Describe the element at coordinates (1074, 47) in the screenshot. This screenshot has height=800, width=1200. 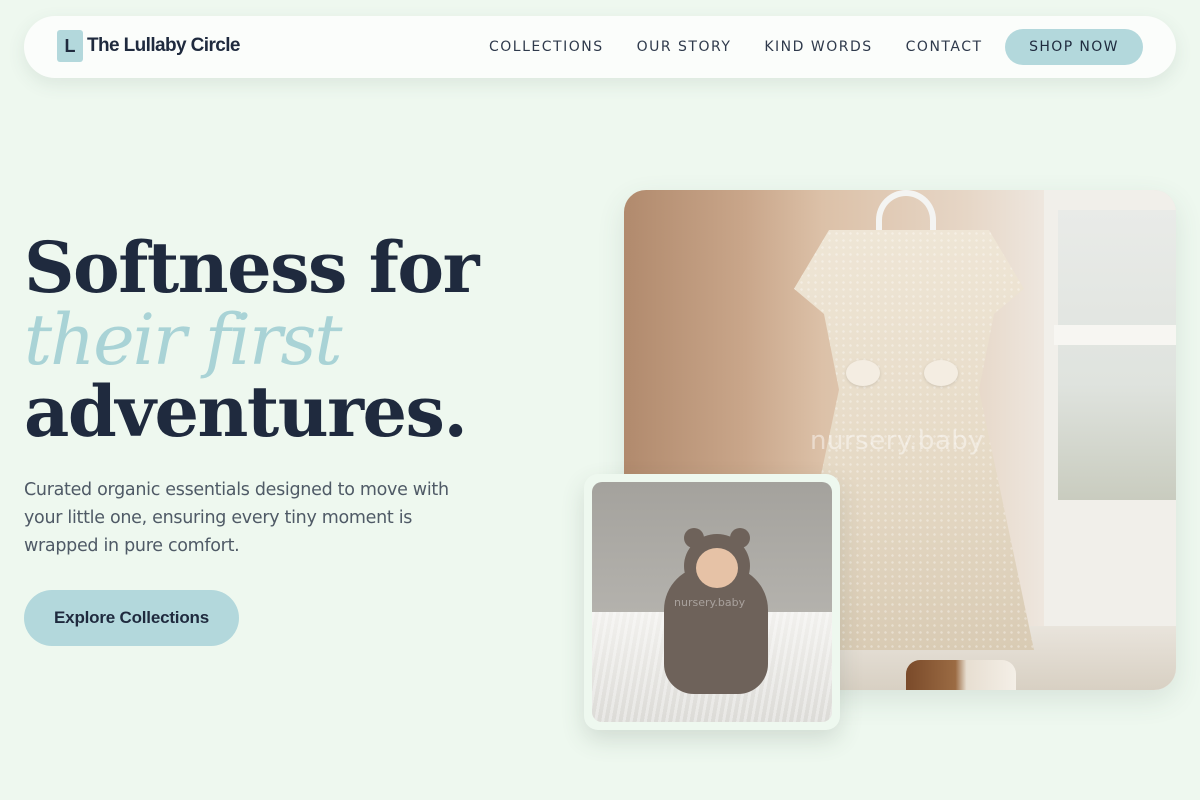
I see `shop-now-button: SHOP NOW` at that location.